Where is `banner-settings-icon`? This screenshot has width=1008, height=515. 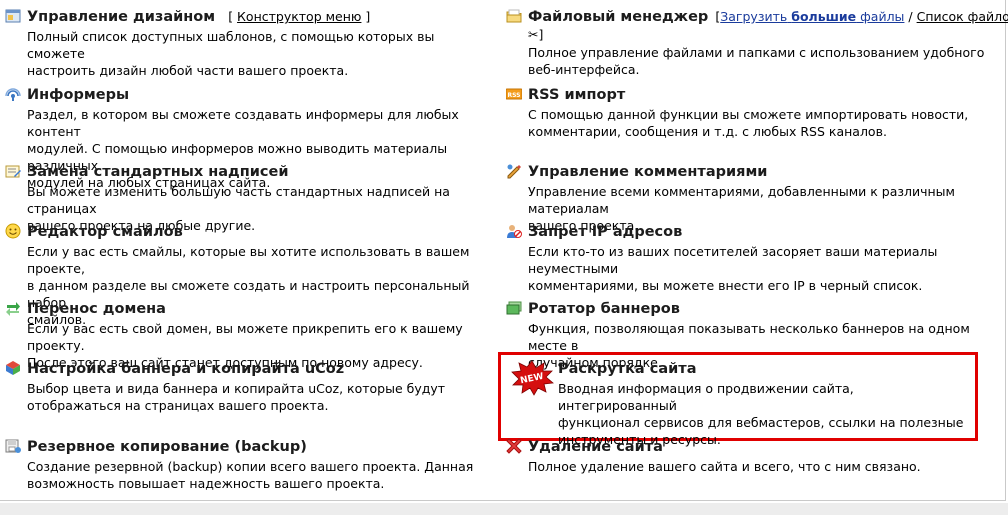 banner-settings-icon is located at coordinates (13, 368).